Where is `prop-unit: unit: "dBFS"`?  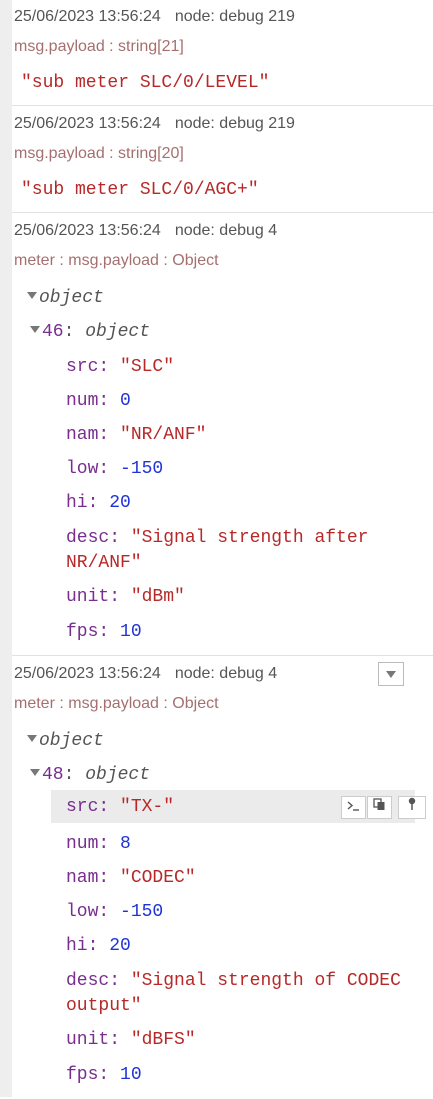 prop-unit: unit: "dBFS" is located at coordinates (131, 1040).